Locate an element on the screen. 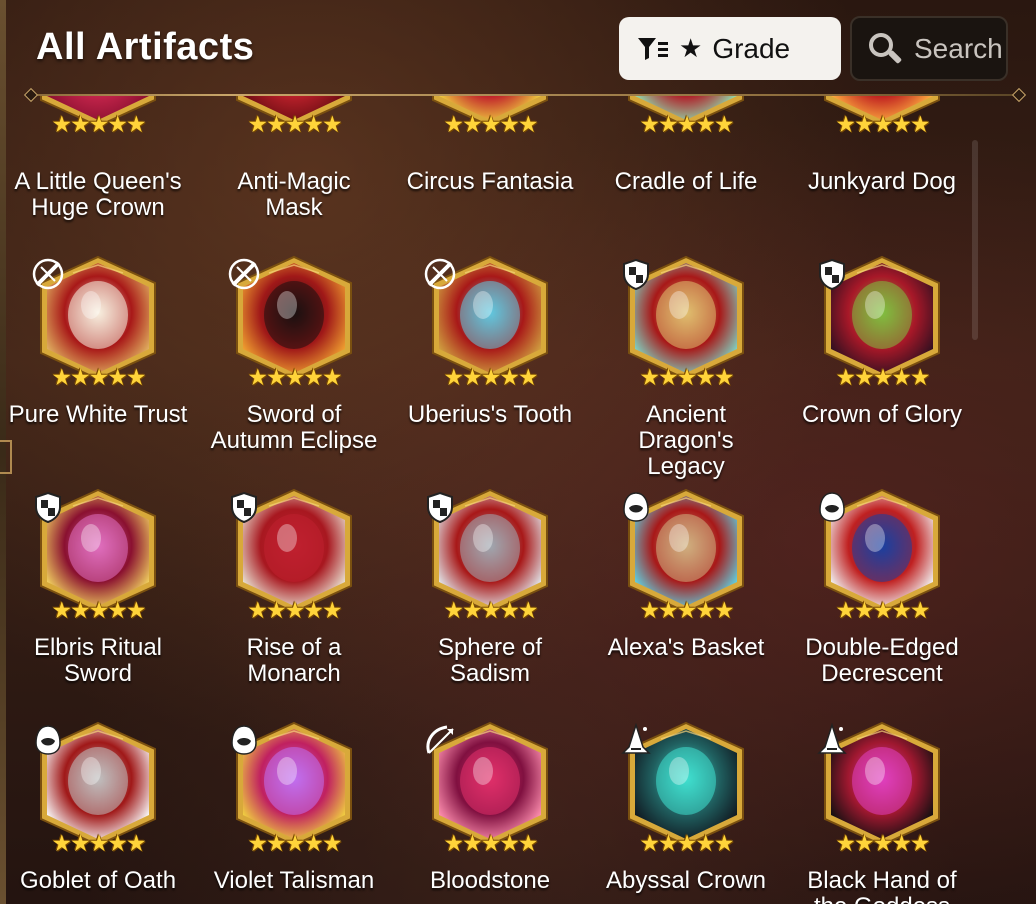 The height and width of the screenshot is (904, 1036). artifact-name-line: Black Hand of is located at coordinates (882, 880).